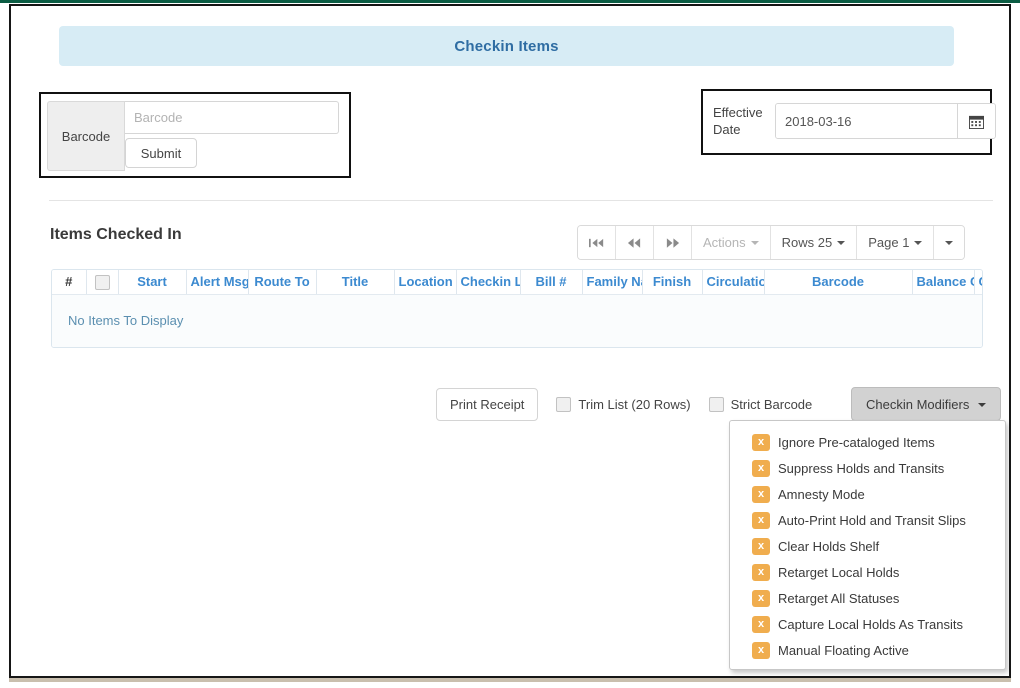  What do you see at coordinates (612, 282) in the screenshot?
I see `column-header: Family Na` at bounding box center [612, 282].